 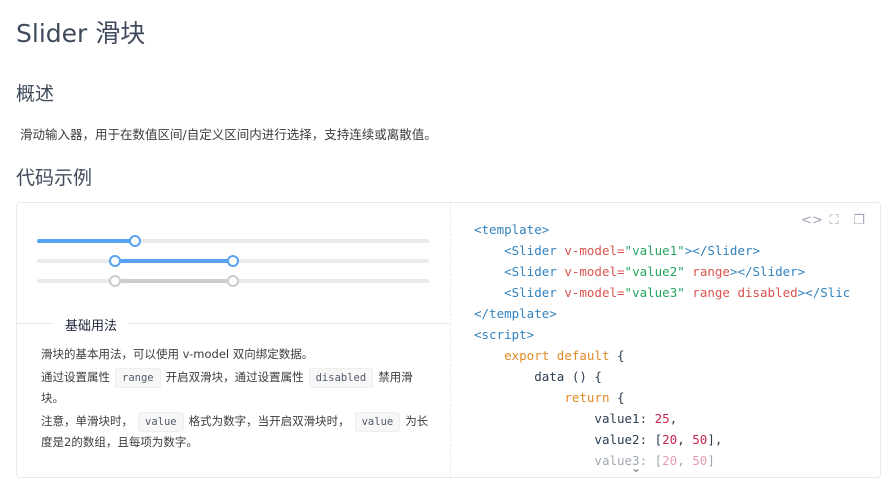 What do you see at coordinates (135, 241) in the screenshot?
I see `slider-handle` at bounding box center [135, 241].